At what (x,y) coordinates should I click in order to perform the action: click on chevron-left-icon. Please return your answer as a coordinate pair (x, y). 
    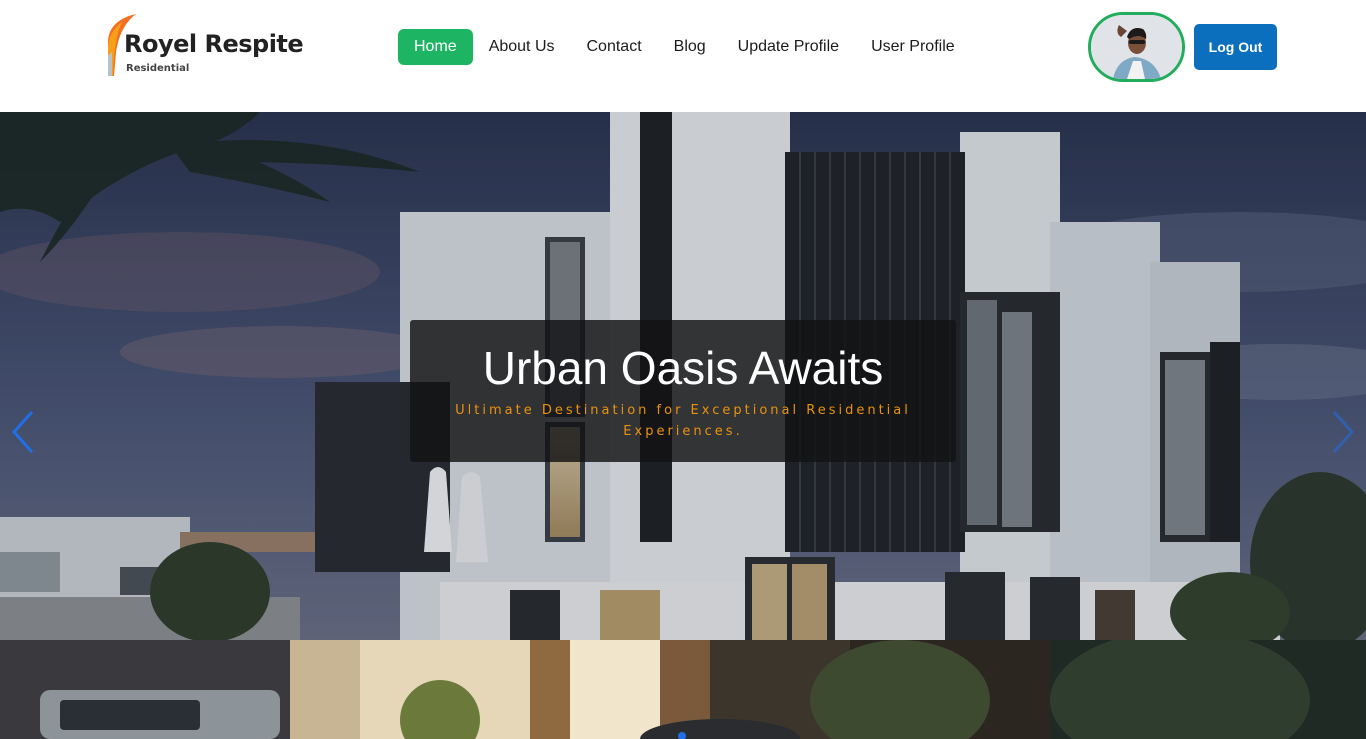
    Looking at the image, I should click on (22, 432).